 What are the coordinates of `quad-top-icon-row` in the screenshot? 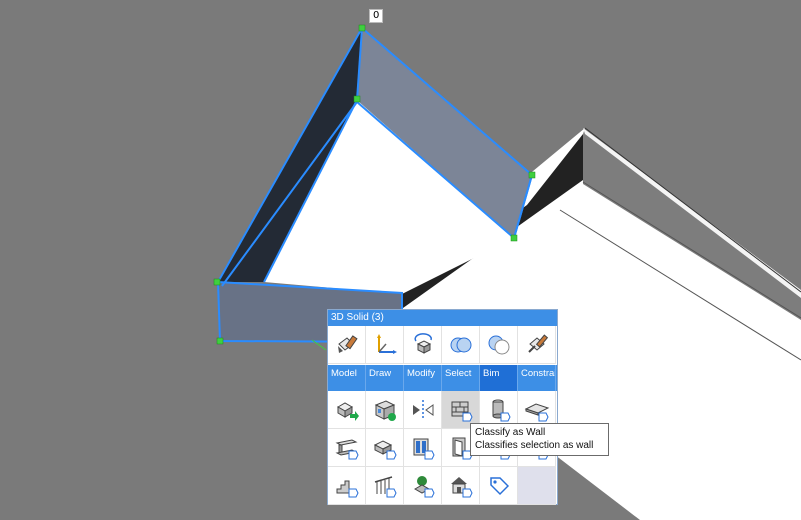 It's located at (442, 345).